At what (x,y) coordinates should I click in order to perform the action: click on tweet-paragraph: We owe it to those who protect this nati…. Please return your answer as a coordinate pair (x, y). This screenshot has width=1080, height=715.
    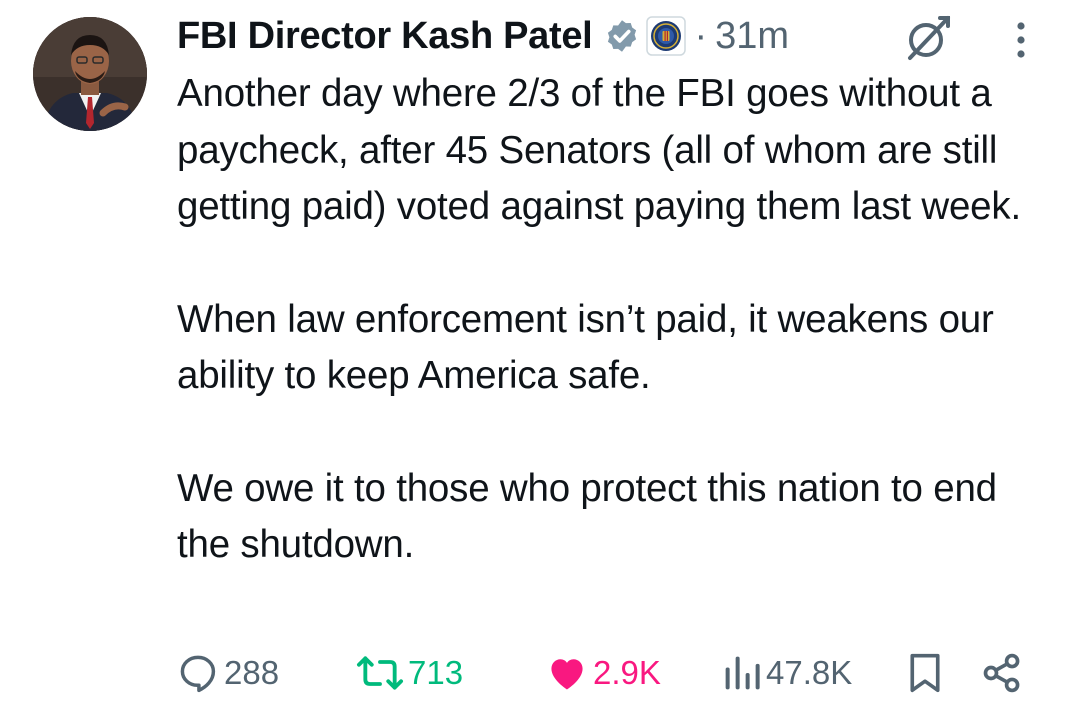
    Looking at the image, I should click on (587, 516).